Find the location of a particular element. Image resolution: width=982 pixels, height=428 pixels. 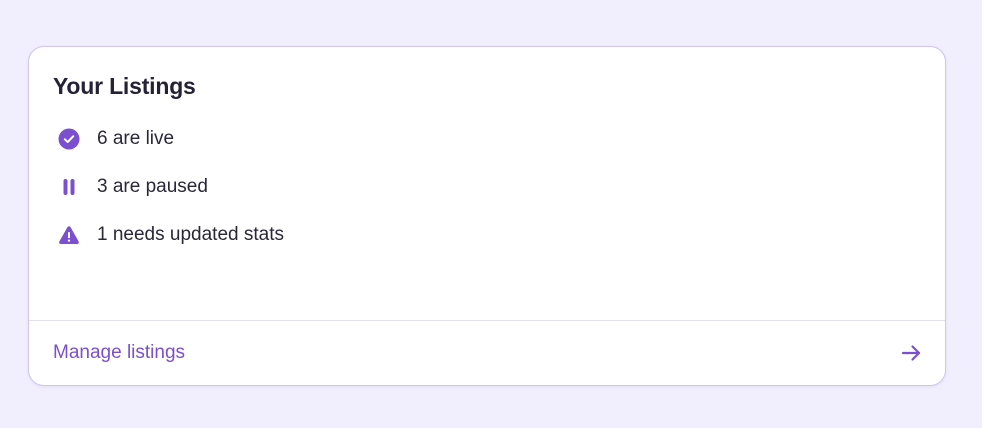

status-needs-update-text: 1 needs updated stats is located at coordinates (190, 234).